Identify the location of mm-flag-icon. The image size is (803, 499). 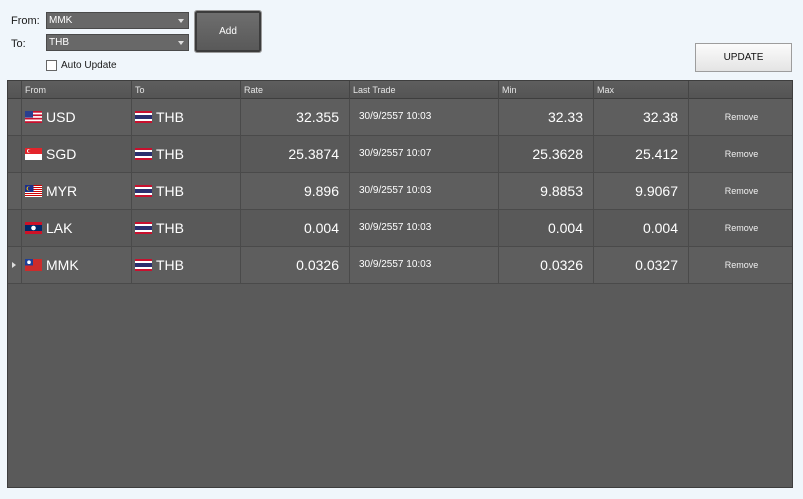
(33, 265).